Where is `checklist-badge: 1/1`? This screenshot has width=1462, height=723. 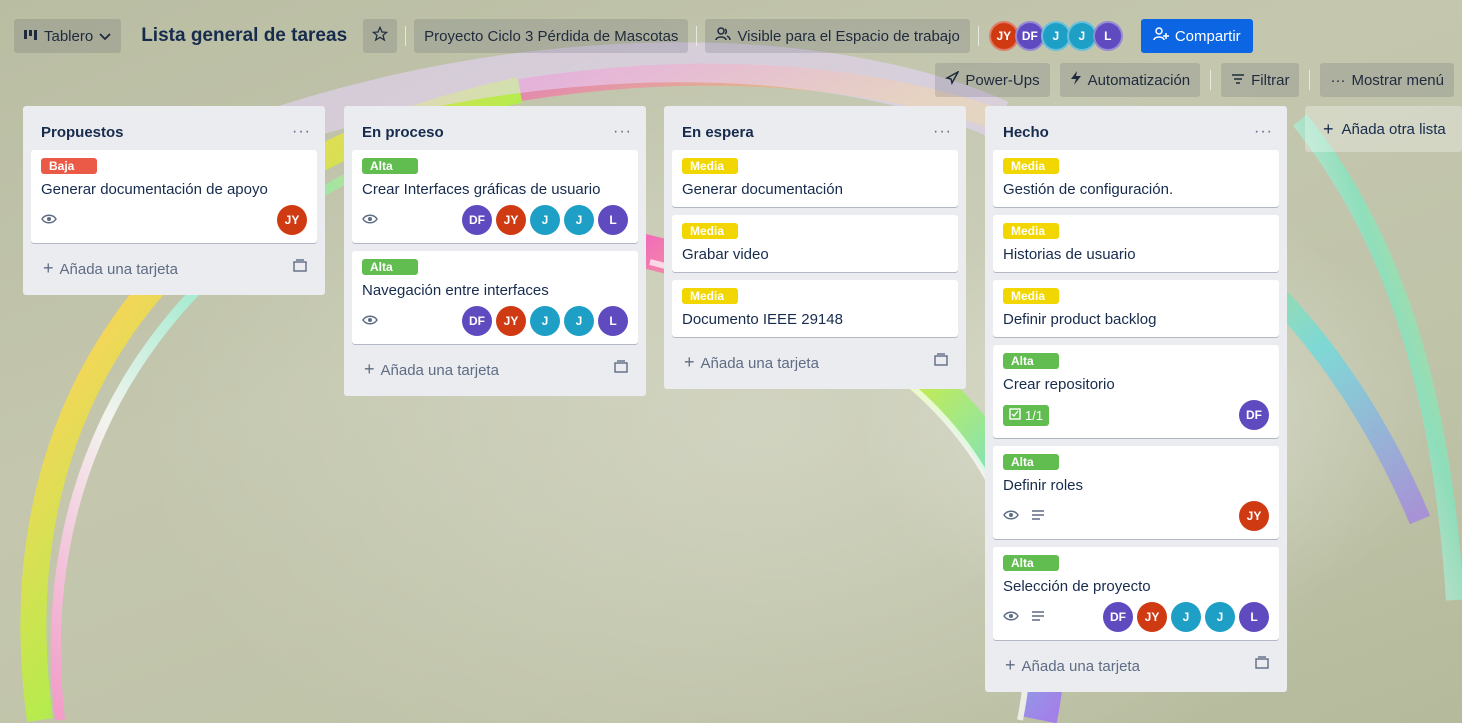 checklist-badge: 1/1 is located at coordinates (1026, 415).